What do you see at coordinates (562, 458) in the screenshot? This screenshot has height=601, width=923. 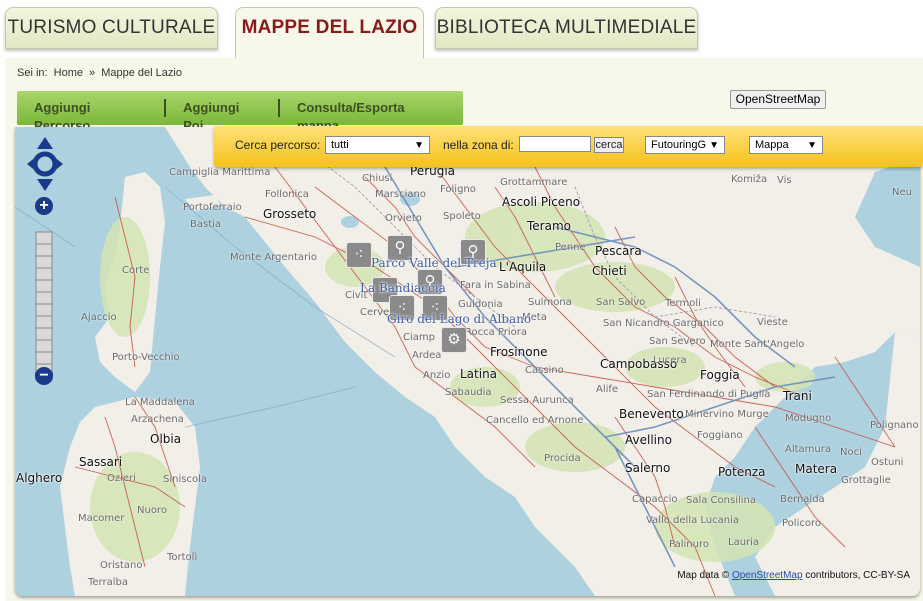 I see `map-town-label: Procida` at bounding box center [562, 458].